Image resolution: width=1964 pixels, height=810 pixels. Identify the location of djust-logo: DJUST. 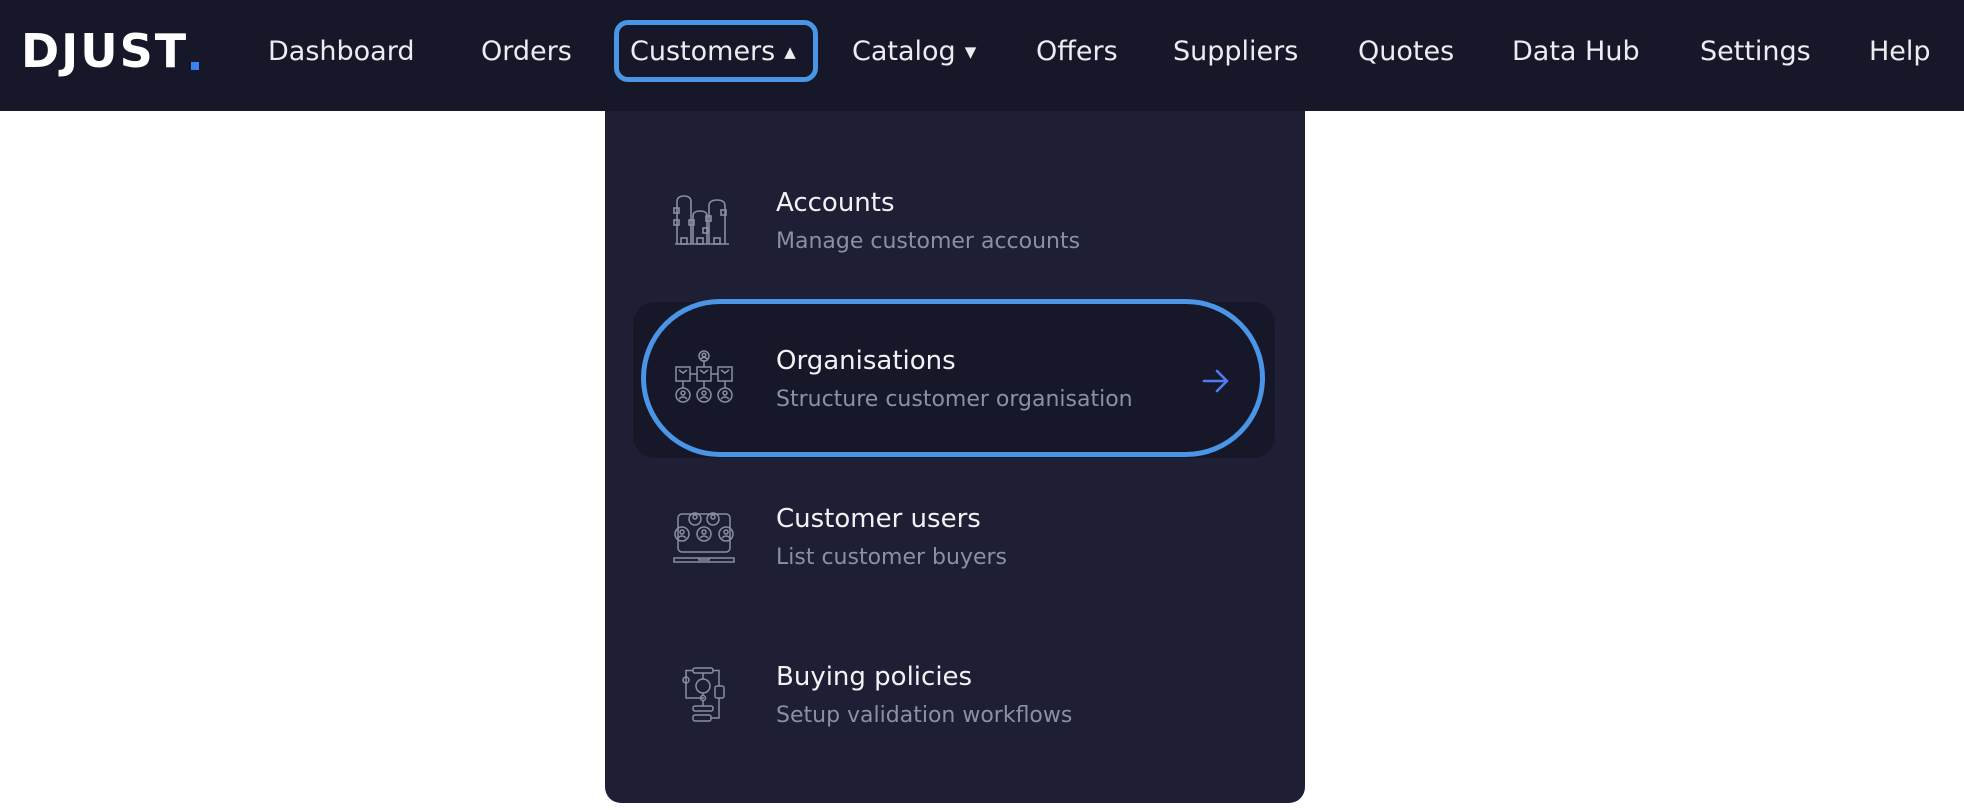
(110, 51).